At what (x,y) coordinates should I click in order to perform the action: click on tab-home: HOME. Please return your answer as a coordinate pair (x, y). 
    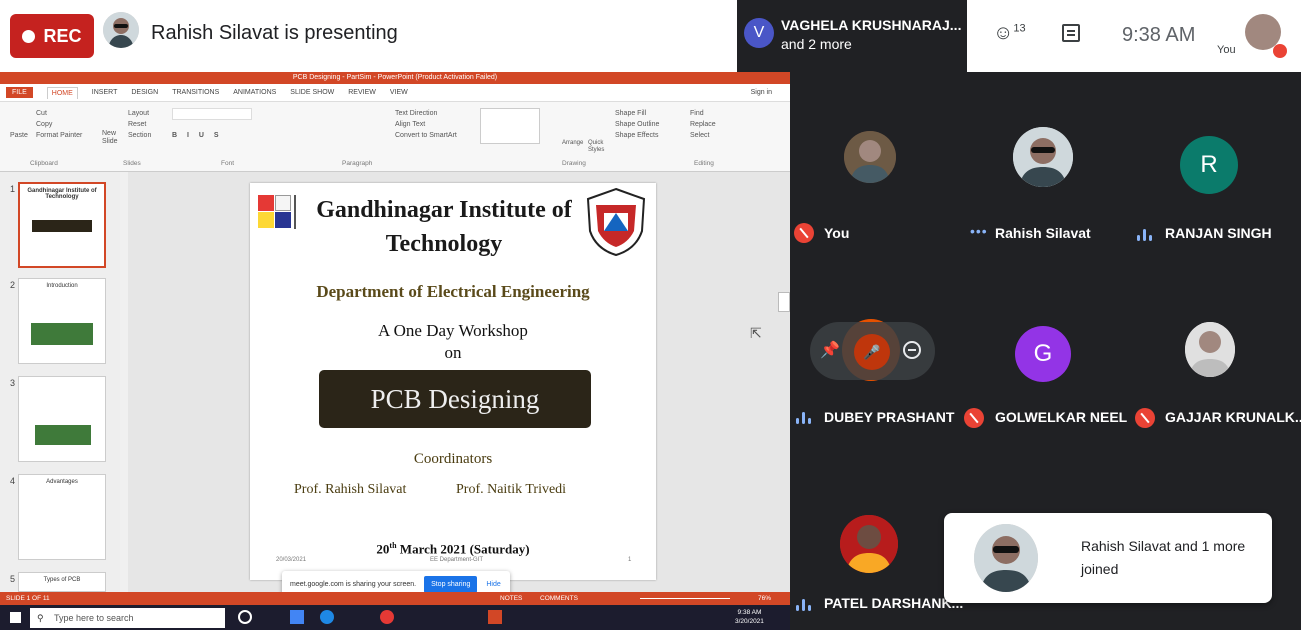
    Looking at the image, I should click on (62, 92).